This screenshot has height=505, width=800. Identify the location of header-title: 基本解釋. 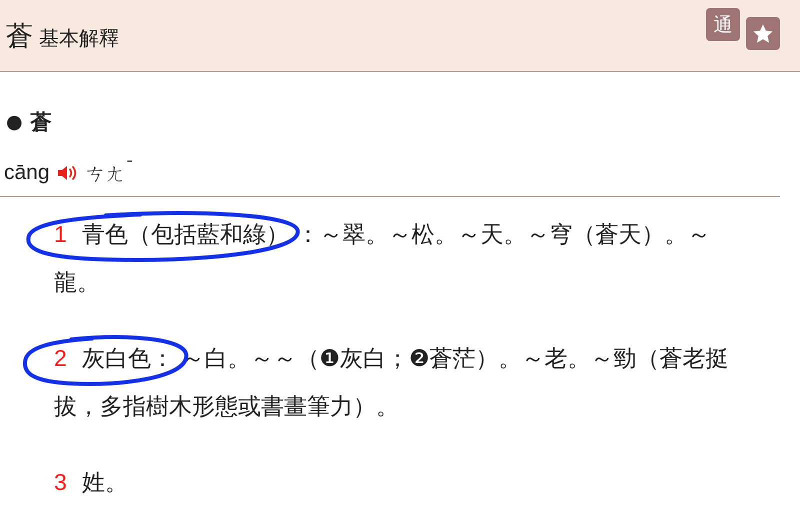
(79, 38).